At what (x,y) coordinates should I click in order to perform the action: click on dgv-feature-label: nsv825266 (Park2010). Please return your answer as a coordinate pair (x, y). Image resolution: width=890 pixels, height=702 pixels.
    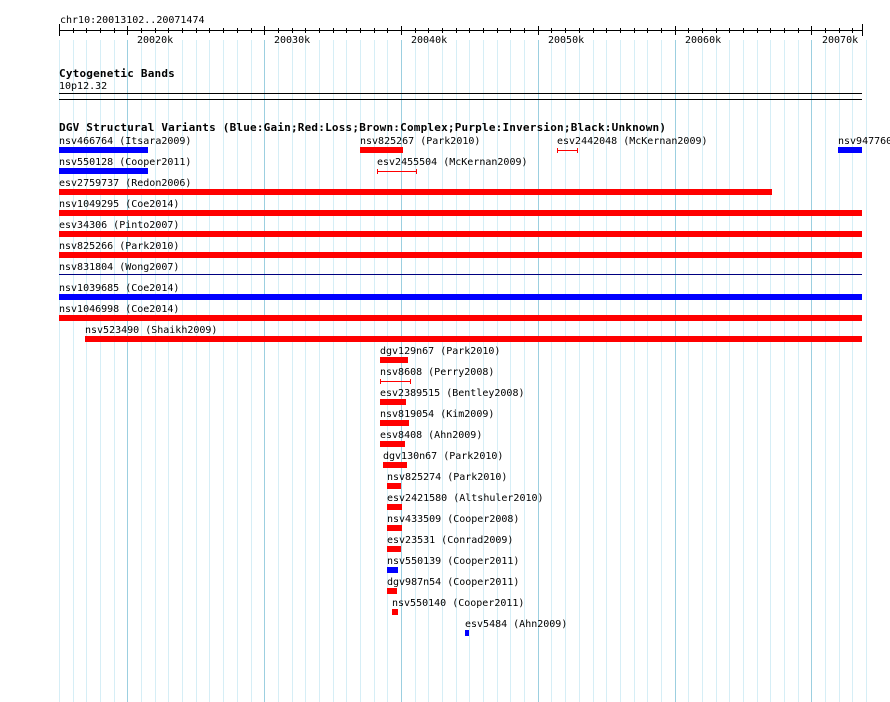
    Looking at the image, I should click on (119, 246).